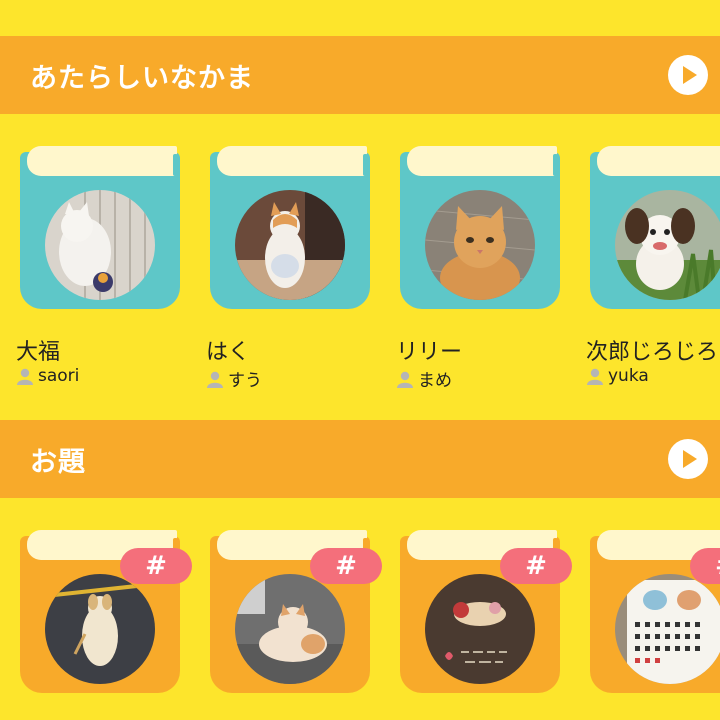  I want to click on owner-line: まめ, so click(424, 378).